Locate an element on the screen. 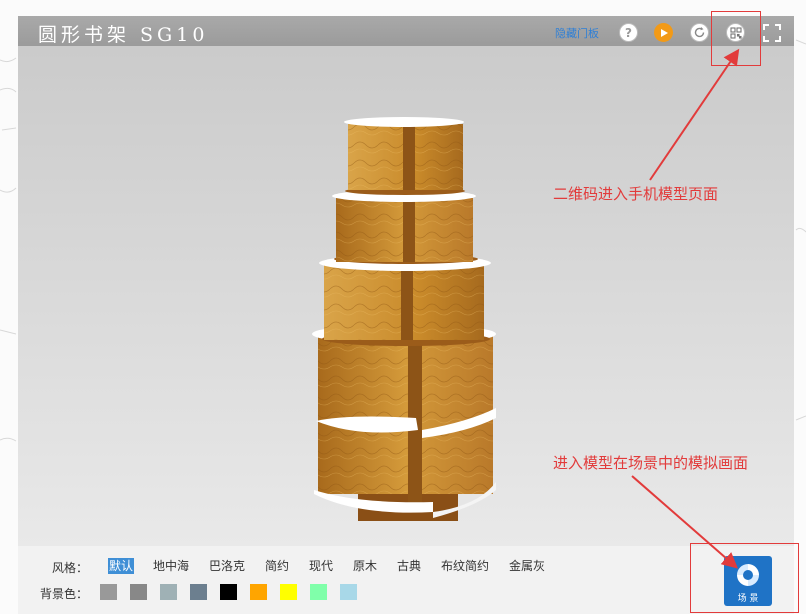 The width and height of the screenshot is (806, 614). background-color-label: 背景色： is located at coordinates (64, 594).